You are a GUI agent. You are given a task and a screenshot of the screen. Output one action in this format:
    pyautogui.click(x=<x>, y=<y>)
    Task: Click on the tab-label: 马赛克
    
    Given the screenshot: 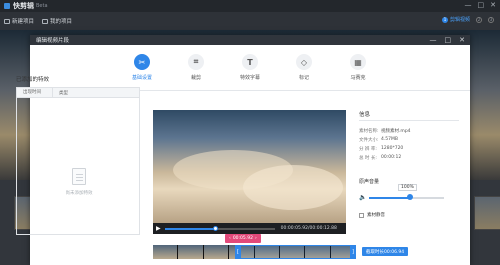 What is the action you would take?
    pyautogui.click(x=358, y=78)
    